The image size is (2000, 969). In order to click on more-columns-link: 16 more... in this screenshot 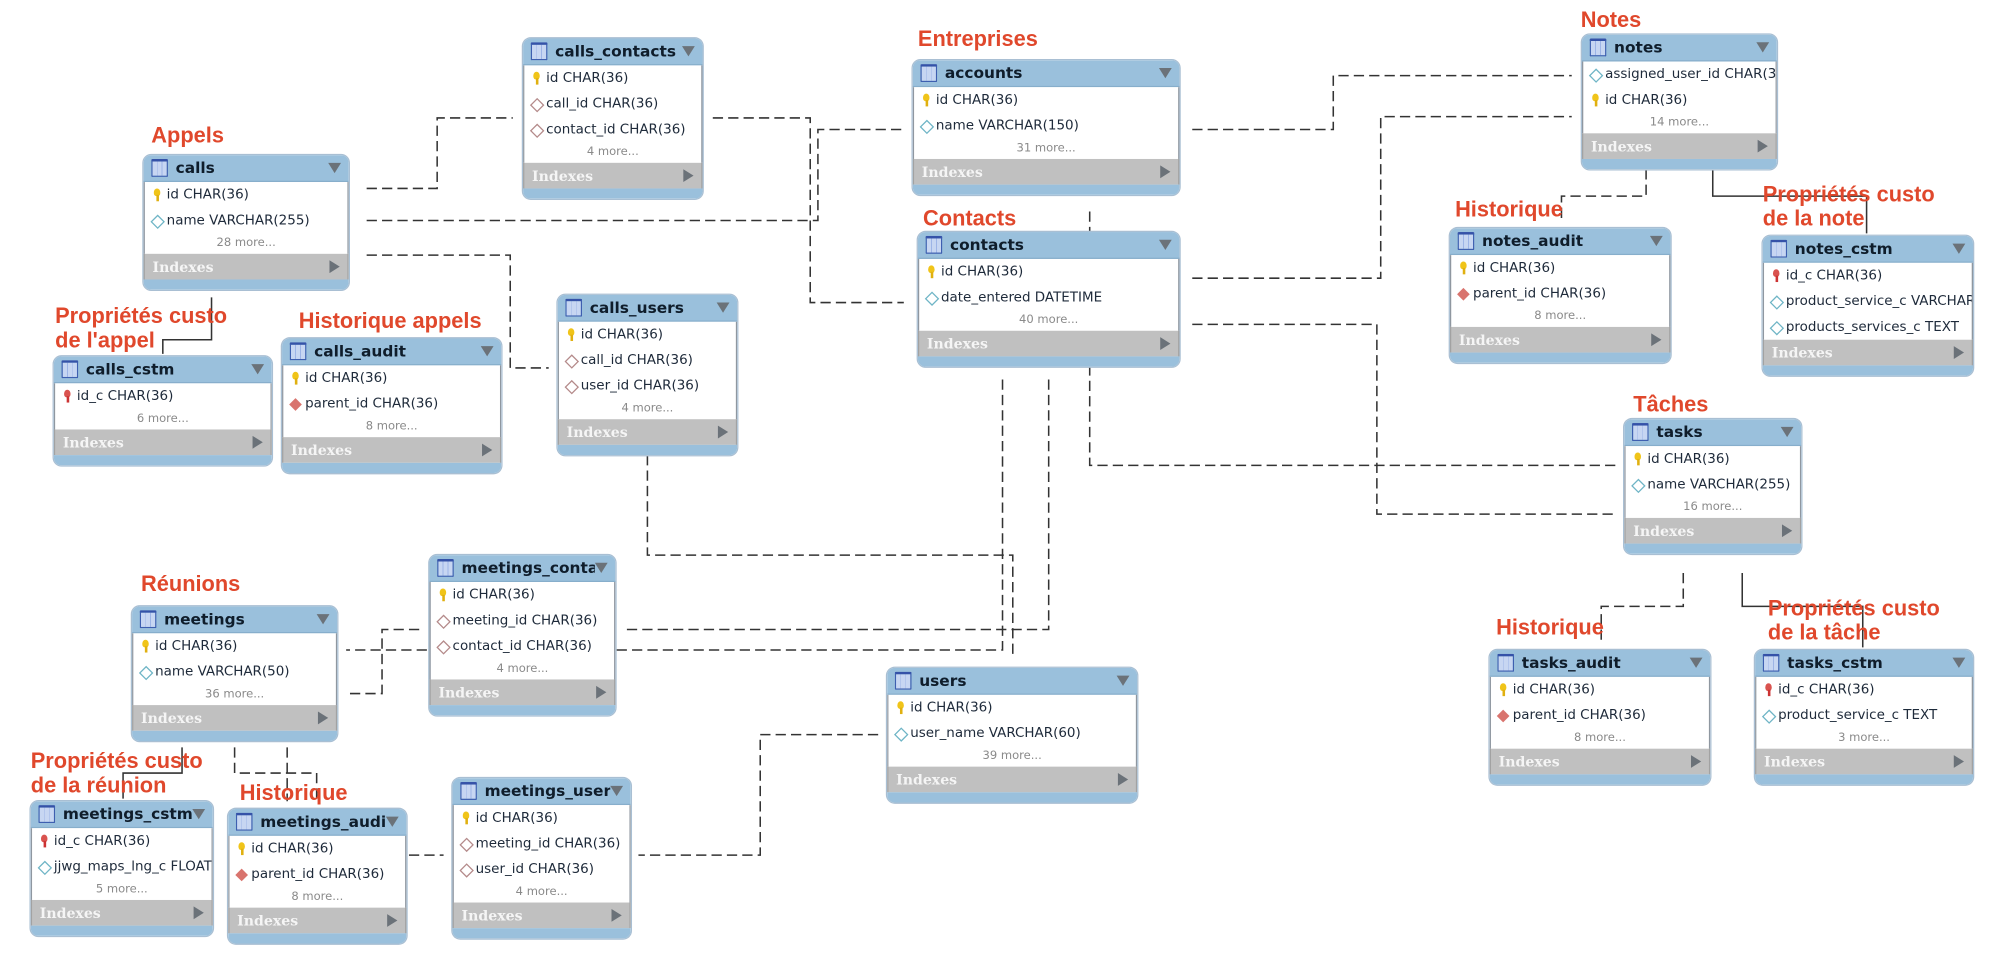, I will do `click(1713, 507)`.